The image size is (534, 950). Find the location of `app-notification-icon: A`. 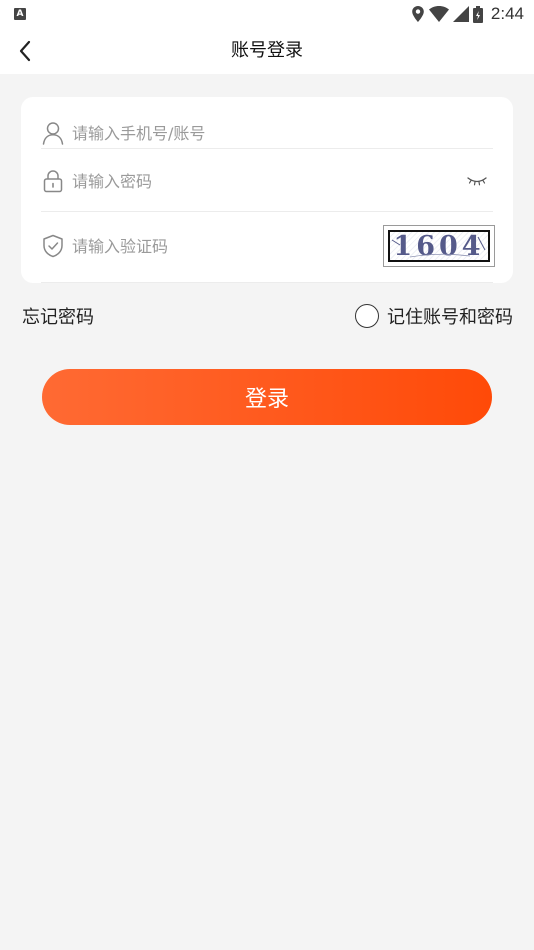

app-notification-icon: A is located at coordinates (20, 14).